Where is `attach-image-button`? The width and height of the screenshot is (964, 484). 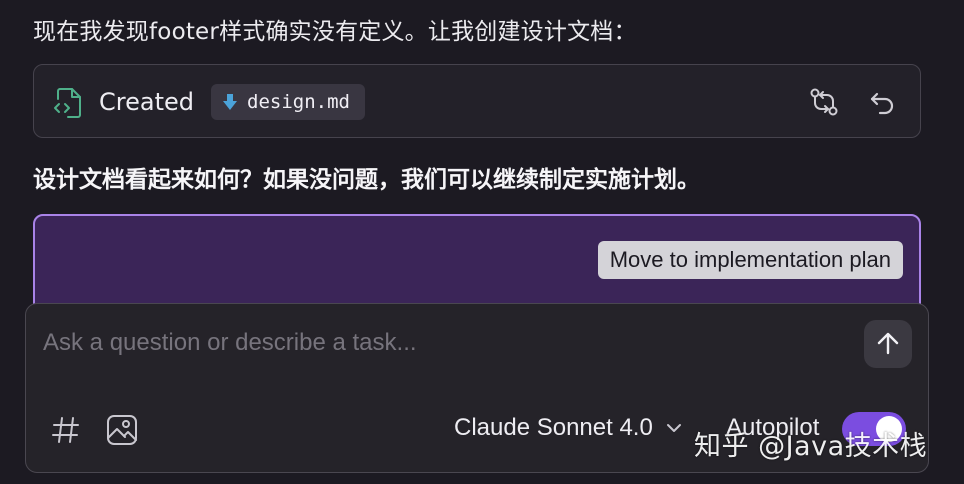 attach-image-button is located at coordinates (122, 430).